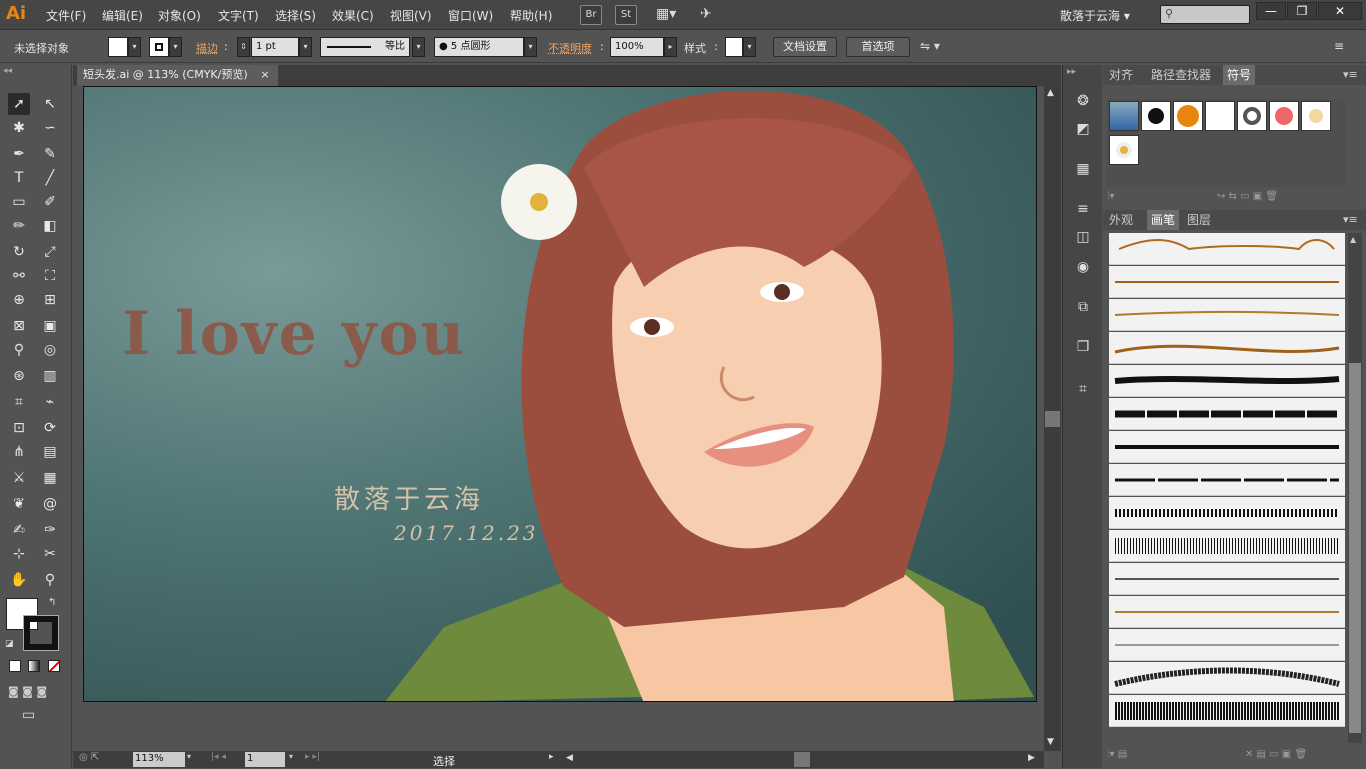 The height and width of the screenshot is (769, 1366). Describe the element at coordinates (1339, 46) in the screenshot. I see `control-panel-menu-icon: ≡` at that location.